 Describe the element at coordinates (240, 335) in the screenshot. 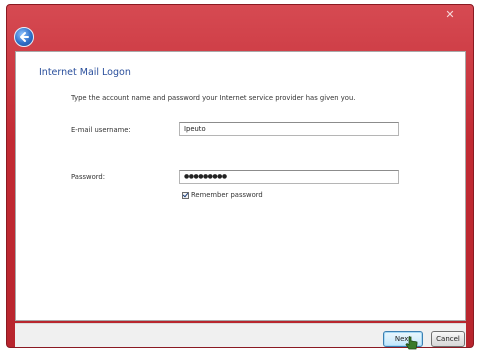

I see `wizard-footer: Next Cancel` at that location.